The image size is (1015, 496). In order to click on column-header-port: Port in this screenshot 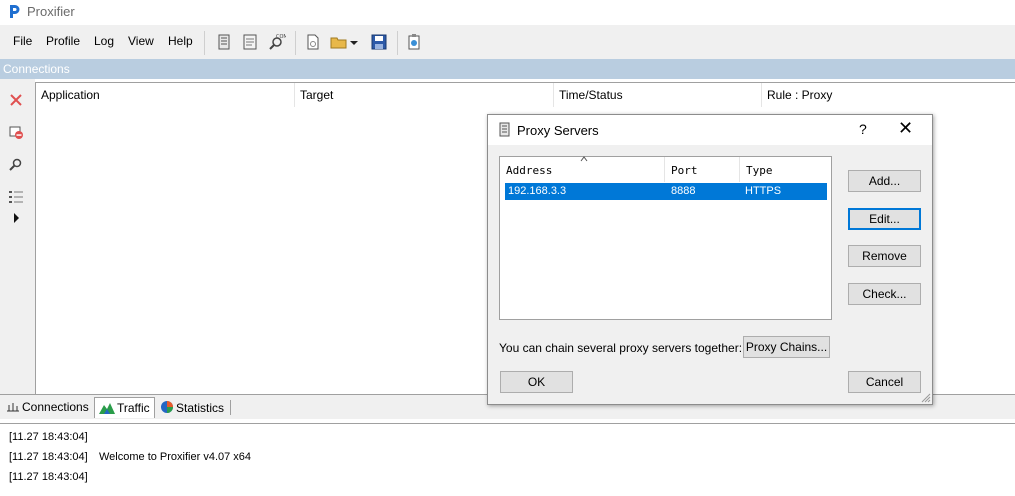, I will do `click(702, 169)`.